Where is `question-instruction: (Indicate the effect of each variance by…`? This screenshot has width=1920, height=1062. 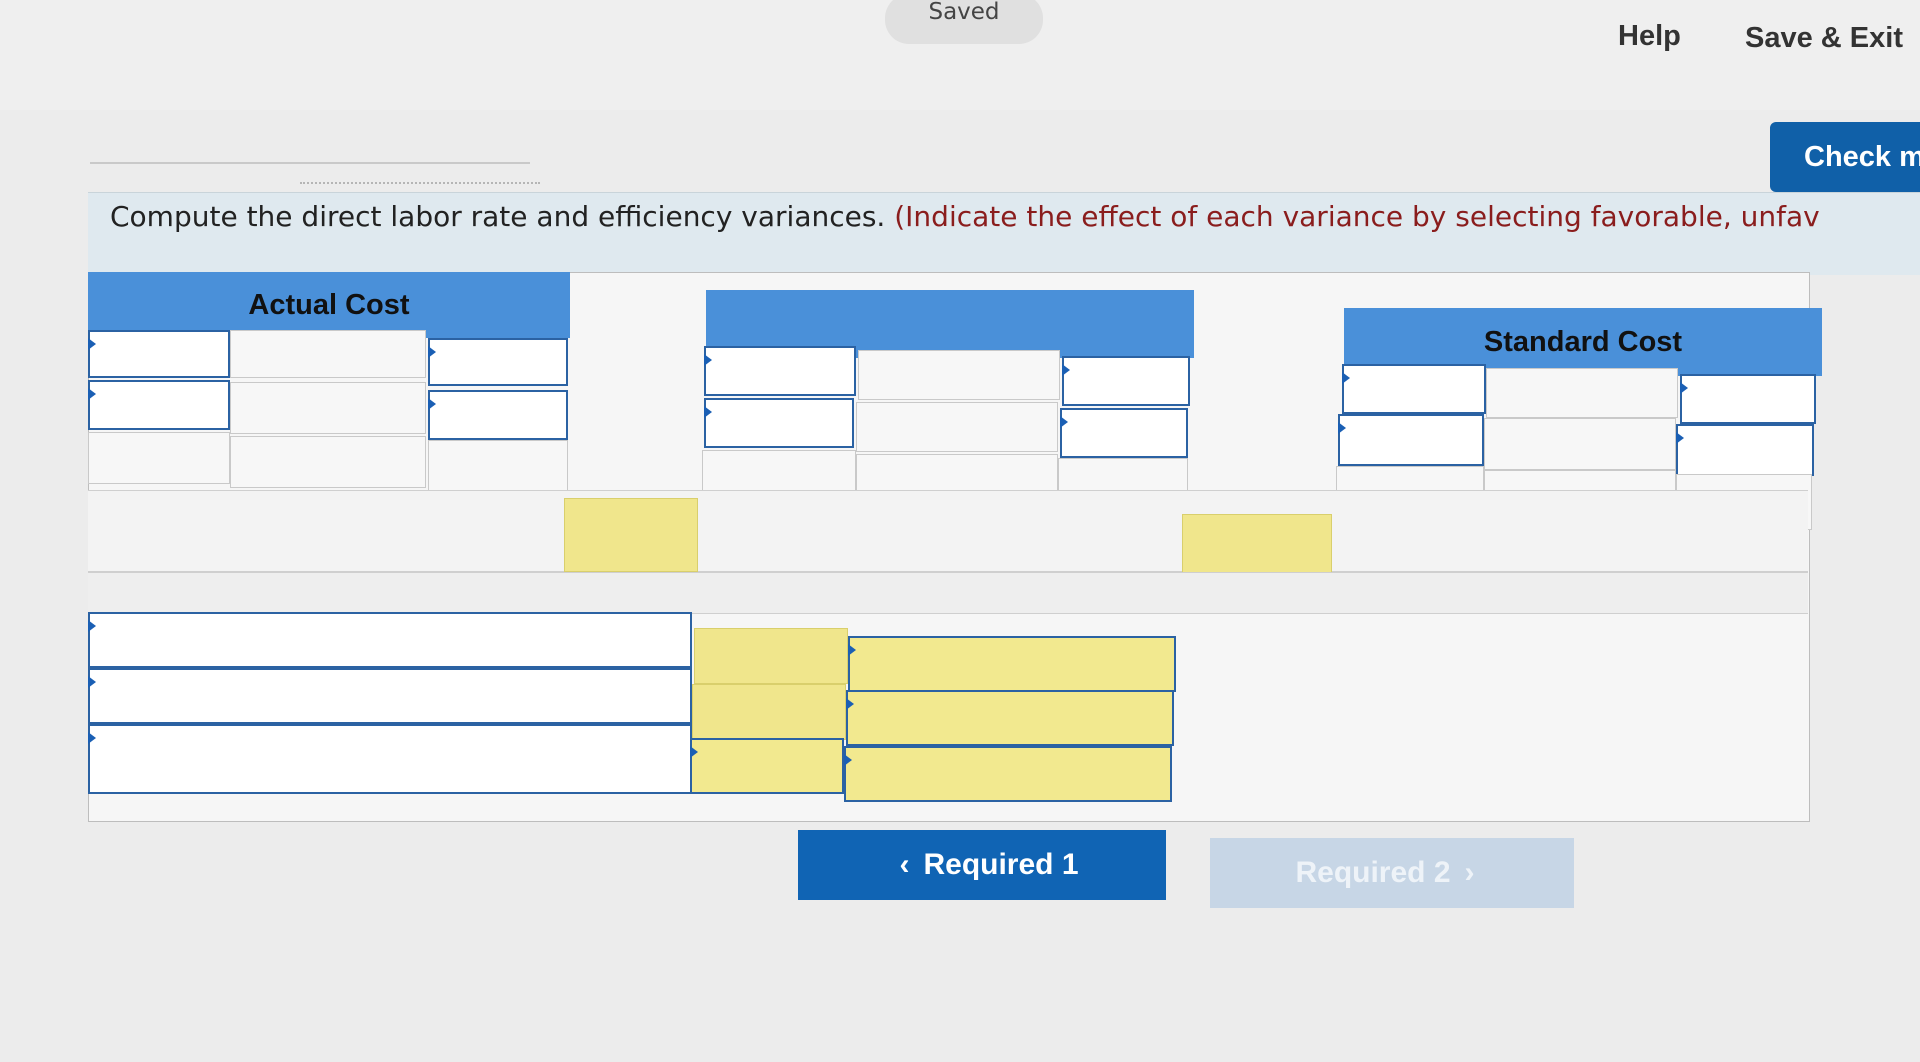 question-instruction: (Indicate the effect of each variance by… is located at coordinates (1357, 216).